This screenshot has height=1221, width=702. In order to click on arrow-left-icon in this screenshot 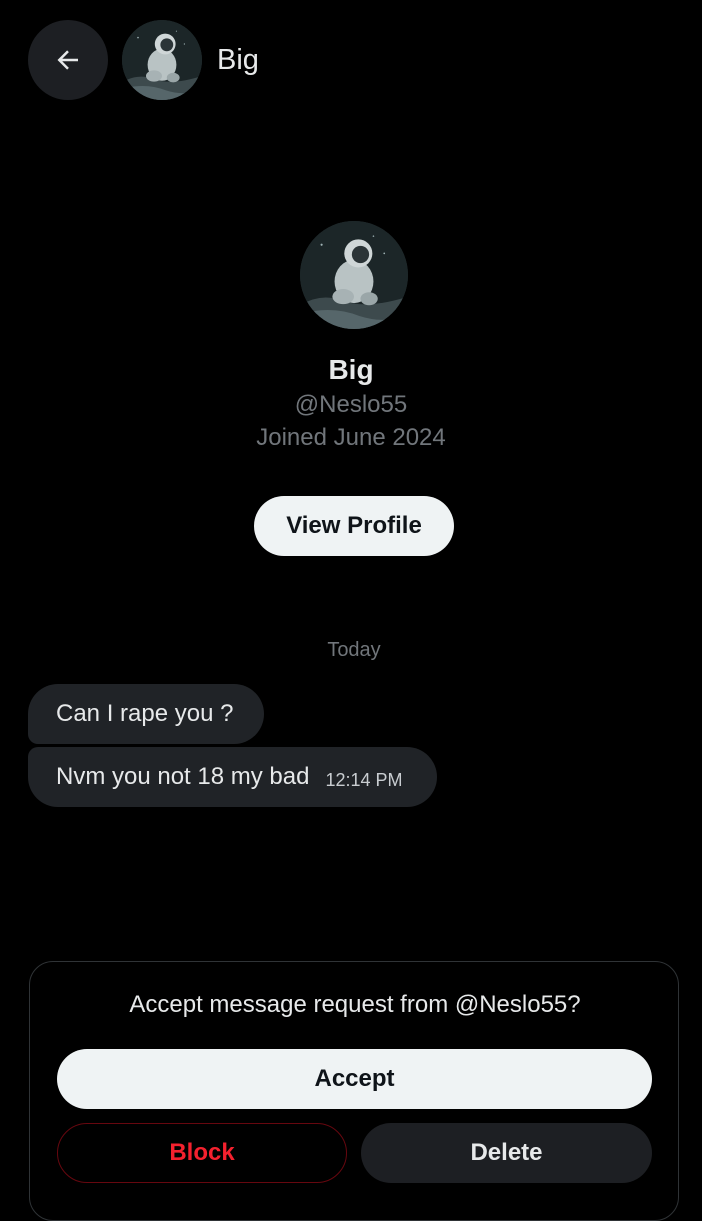, I will do `click(67, 60)`.